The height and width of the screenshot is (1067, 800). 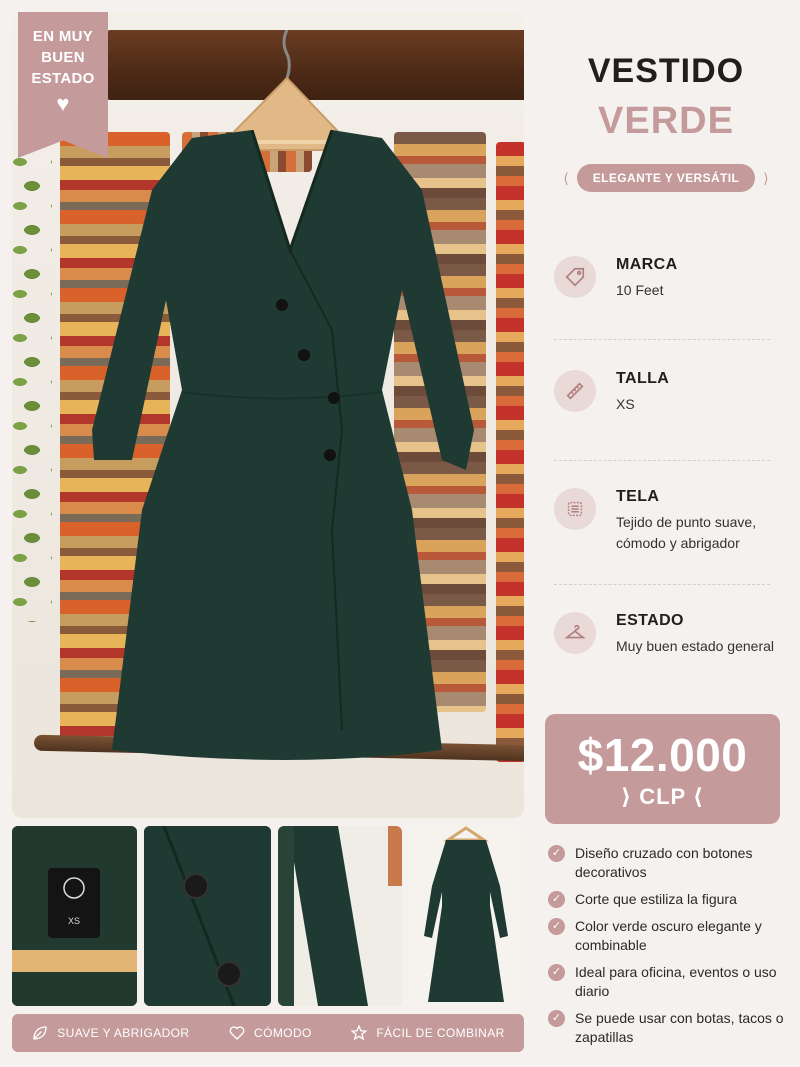 I want to click on tagline-row: ⟨ ELEGANTE Y VERSÁTIL ⟩, so click(x=666, y=178).